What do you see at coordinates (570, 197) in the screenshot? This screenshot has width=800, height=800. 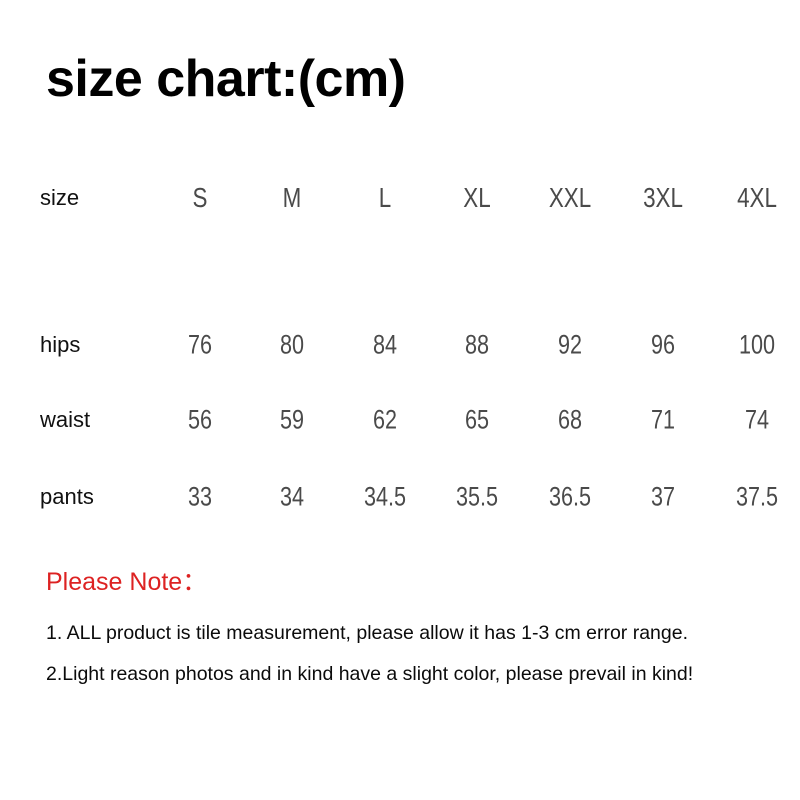 I see `column-header-xxl: XXL` at bounding box center [570, 197].